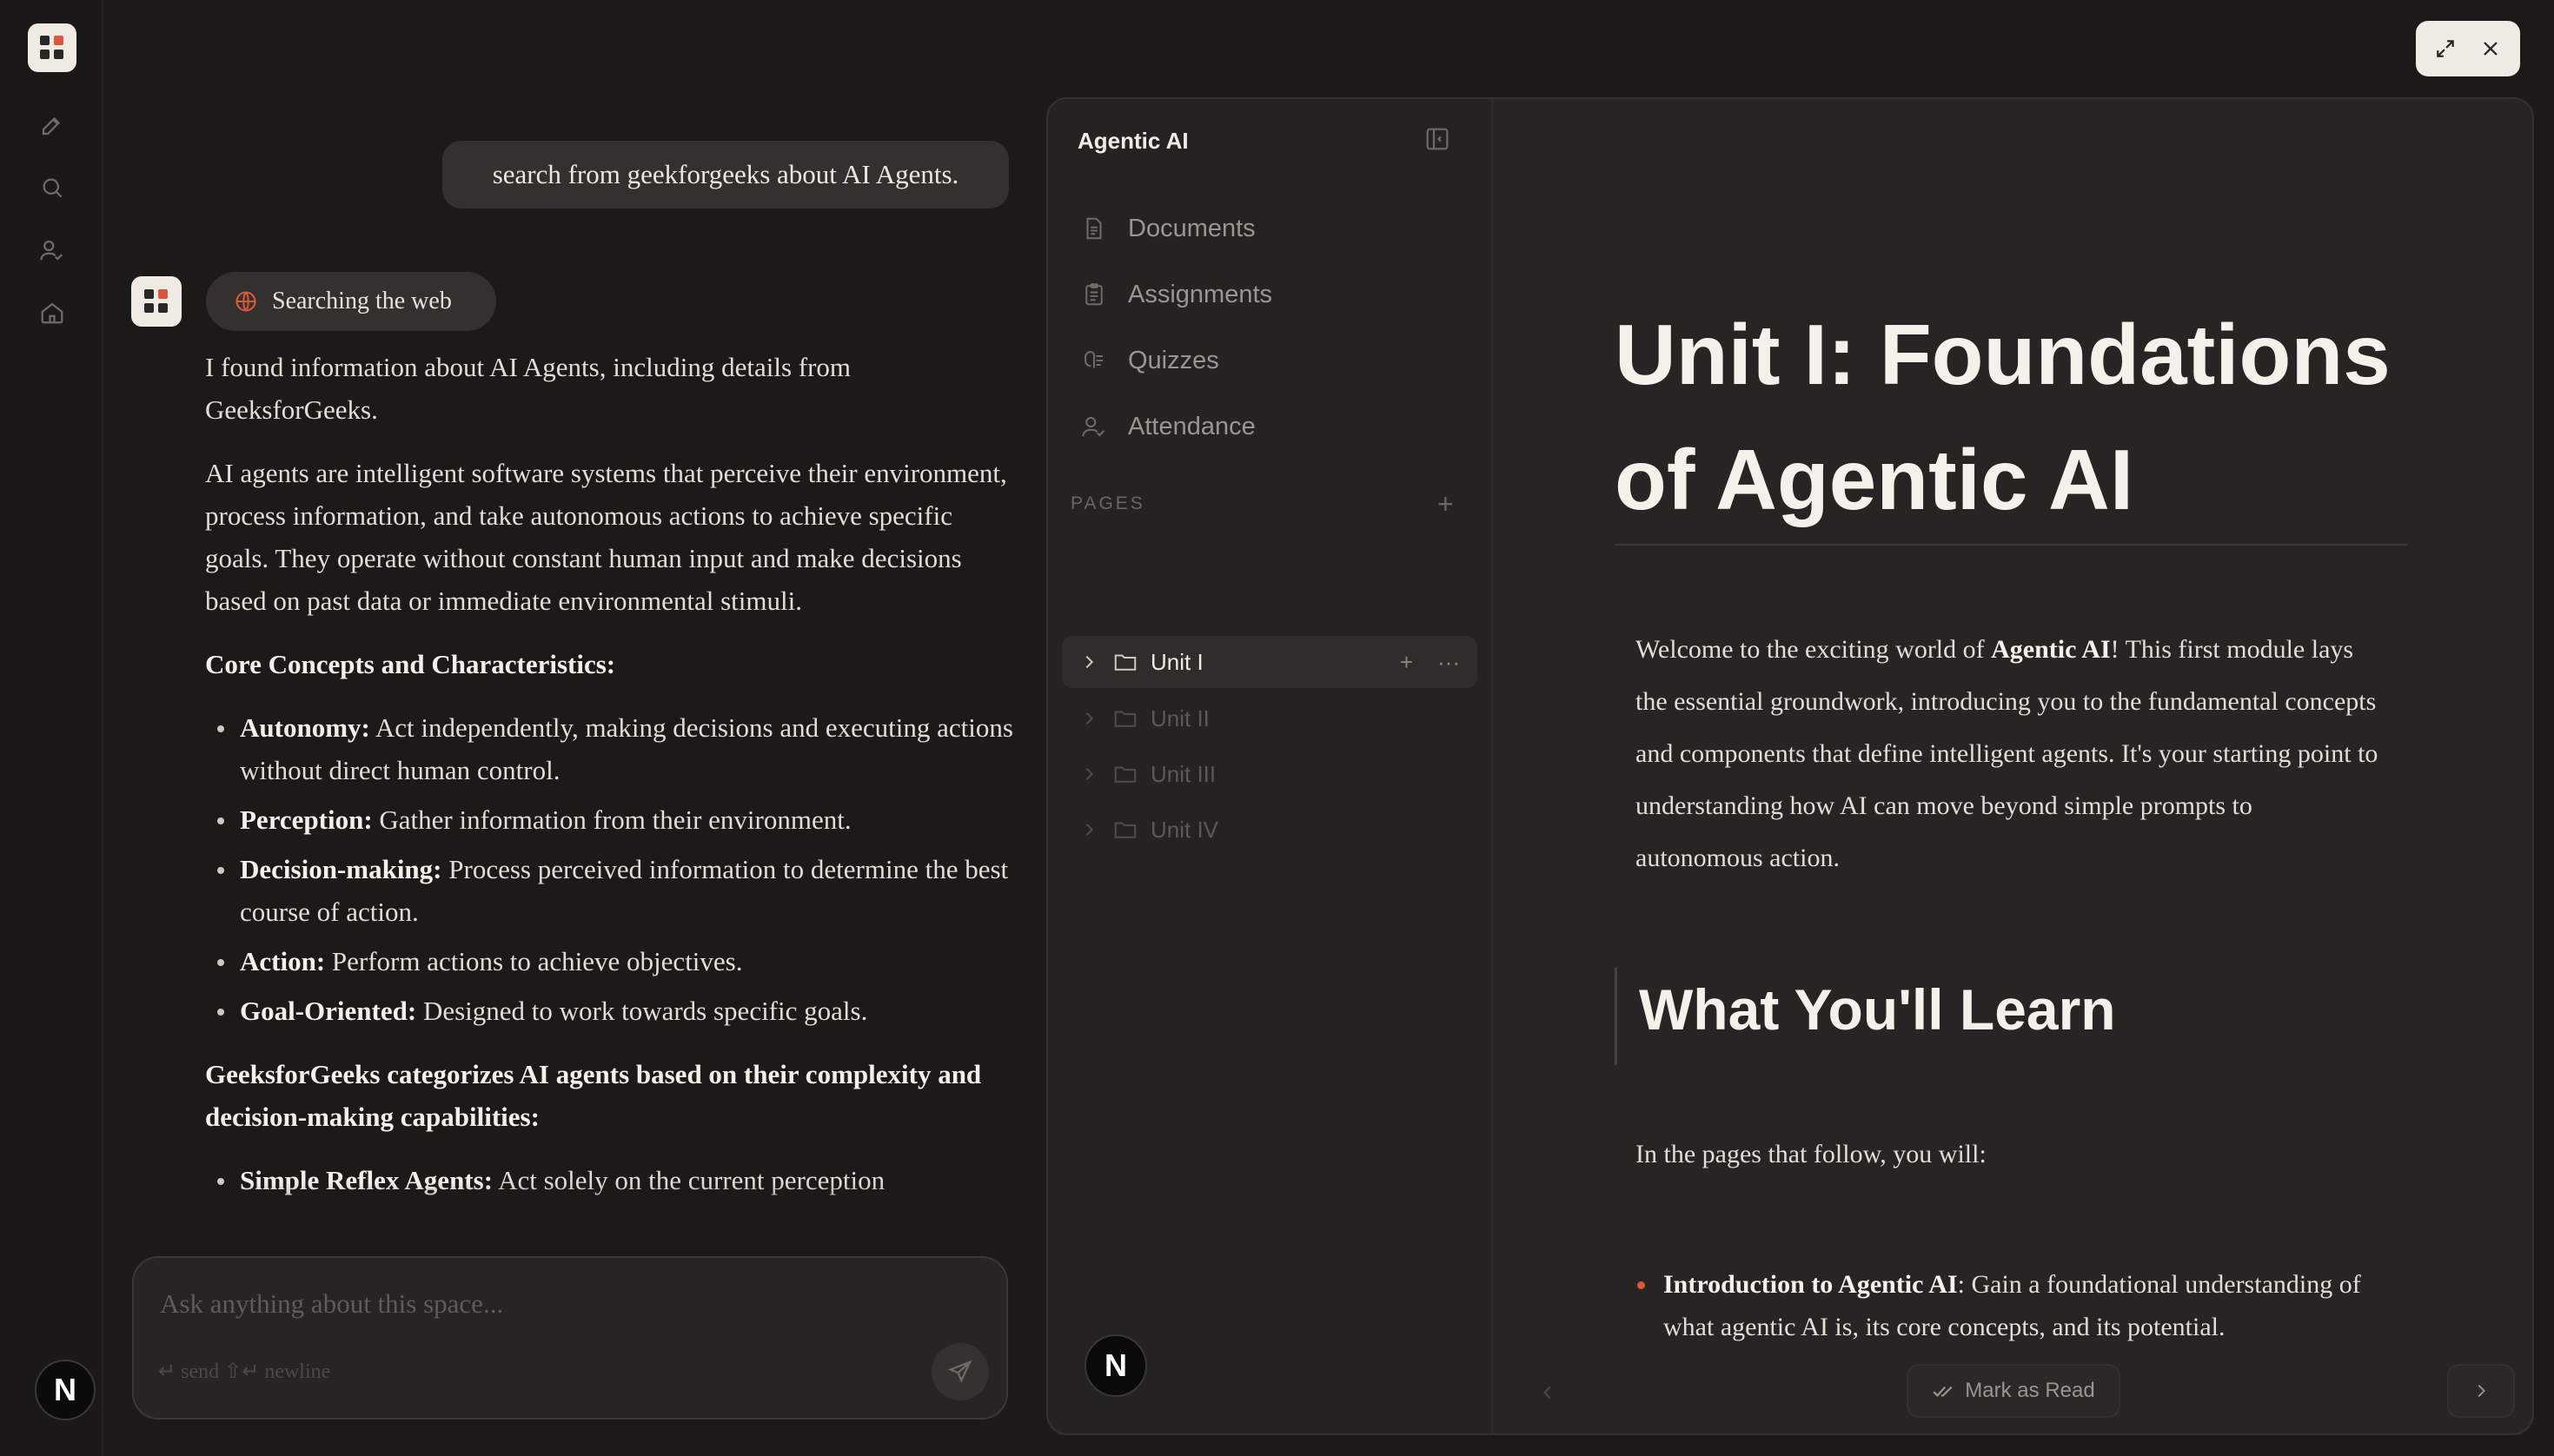  What do you see at coordinates (367, 1180) in the screenshot?
I see `item-term: Simple Reflex Agents:` at bounding box center [367, 1180].